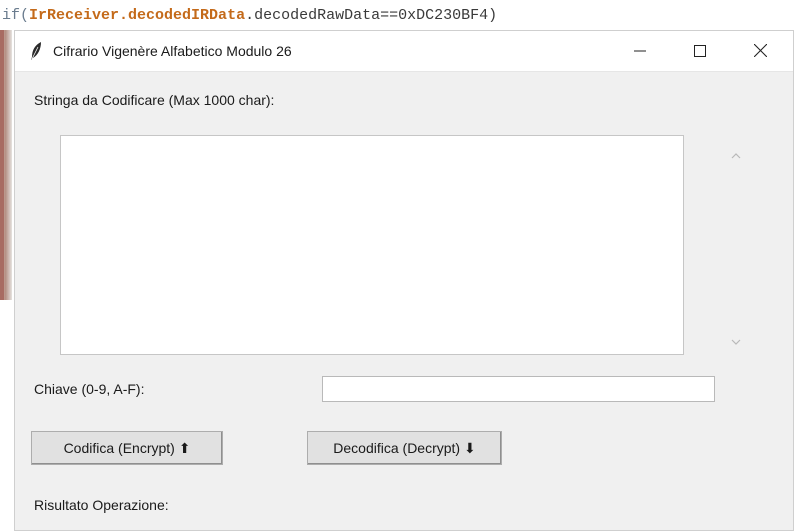 This screenshot has width=794, height=531. What do you see at coordinates (36, 51) in the screenshot?
I see `feather-icon` at bounding box center [36, 51].